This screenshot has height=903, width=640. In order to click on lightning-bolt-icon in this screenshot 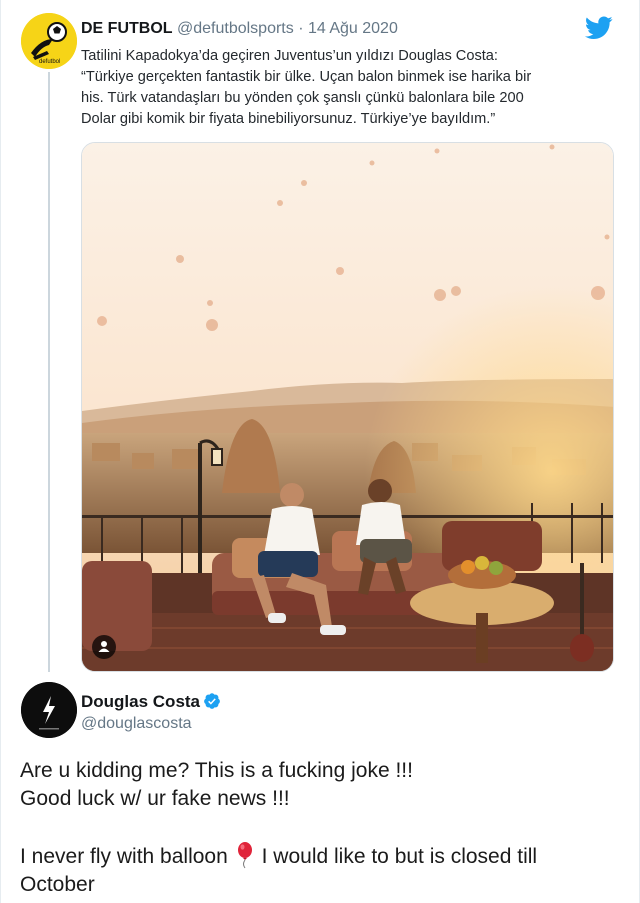, I will do `click(49, 710)`.